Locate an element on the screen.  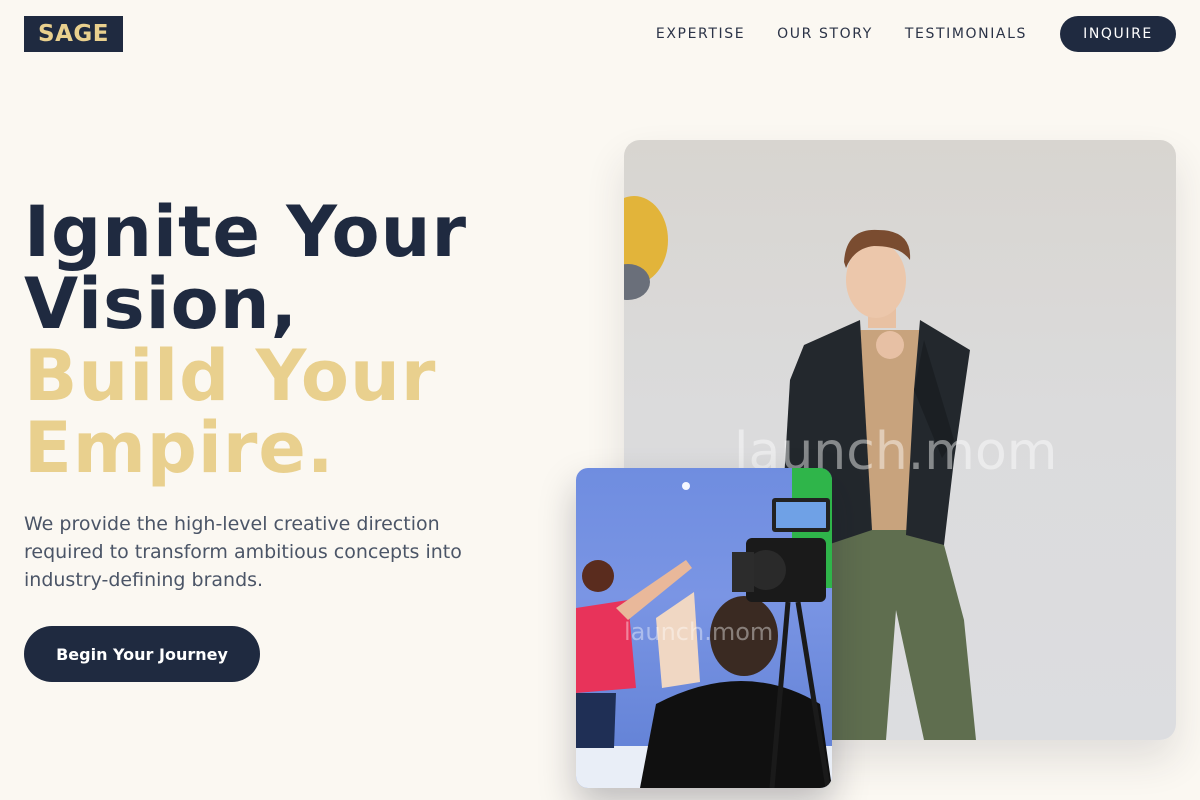
behind-the-scenes-photo: launch.mom is located at coordinates (704, 628).